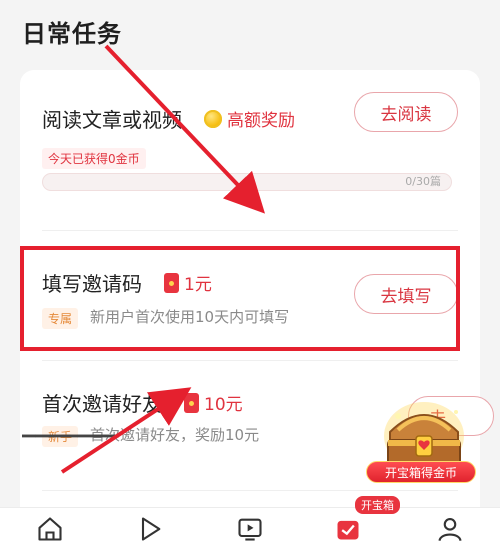 This screenshot has height=550, width=500. What do you see at coordinates (406, 112) in the screenshot?
I see `go-read-button: 去阅读` at bounding box center [406, 112].